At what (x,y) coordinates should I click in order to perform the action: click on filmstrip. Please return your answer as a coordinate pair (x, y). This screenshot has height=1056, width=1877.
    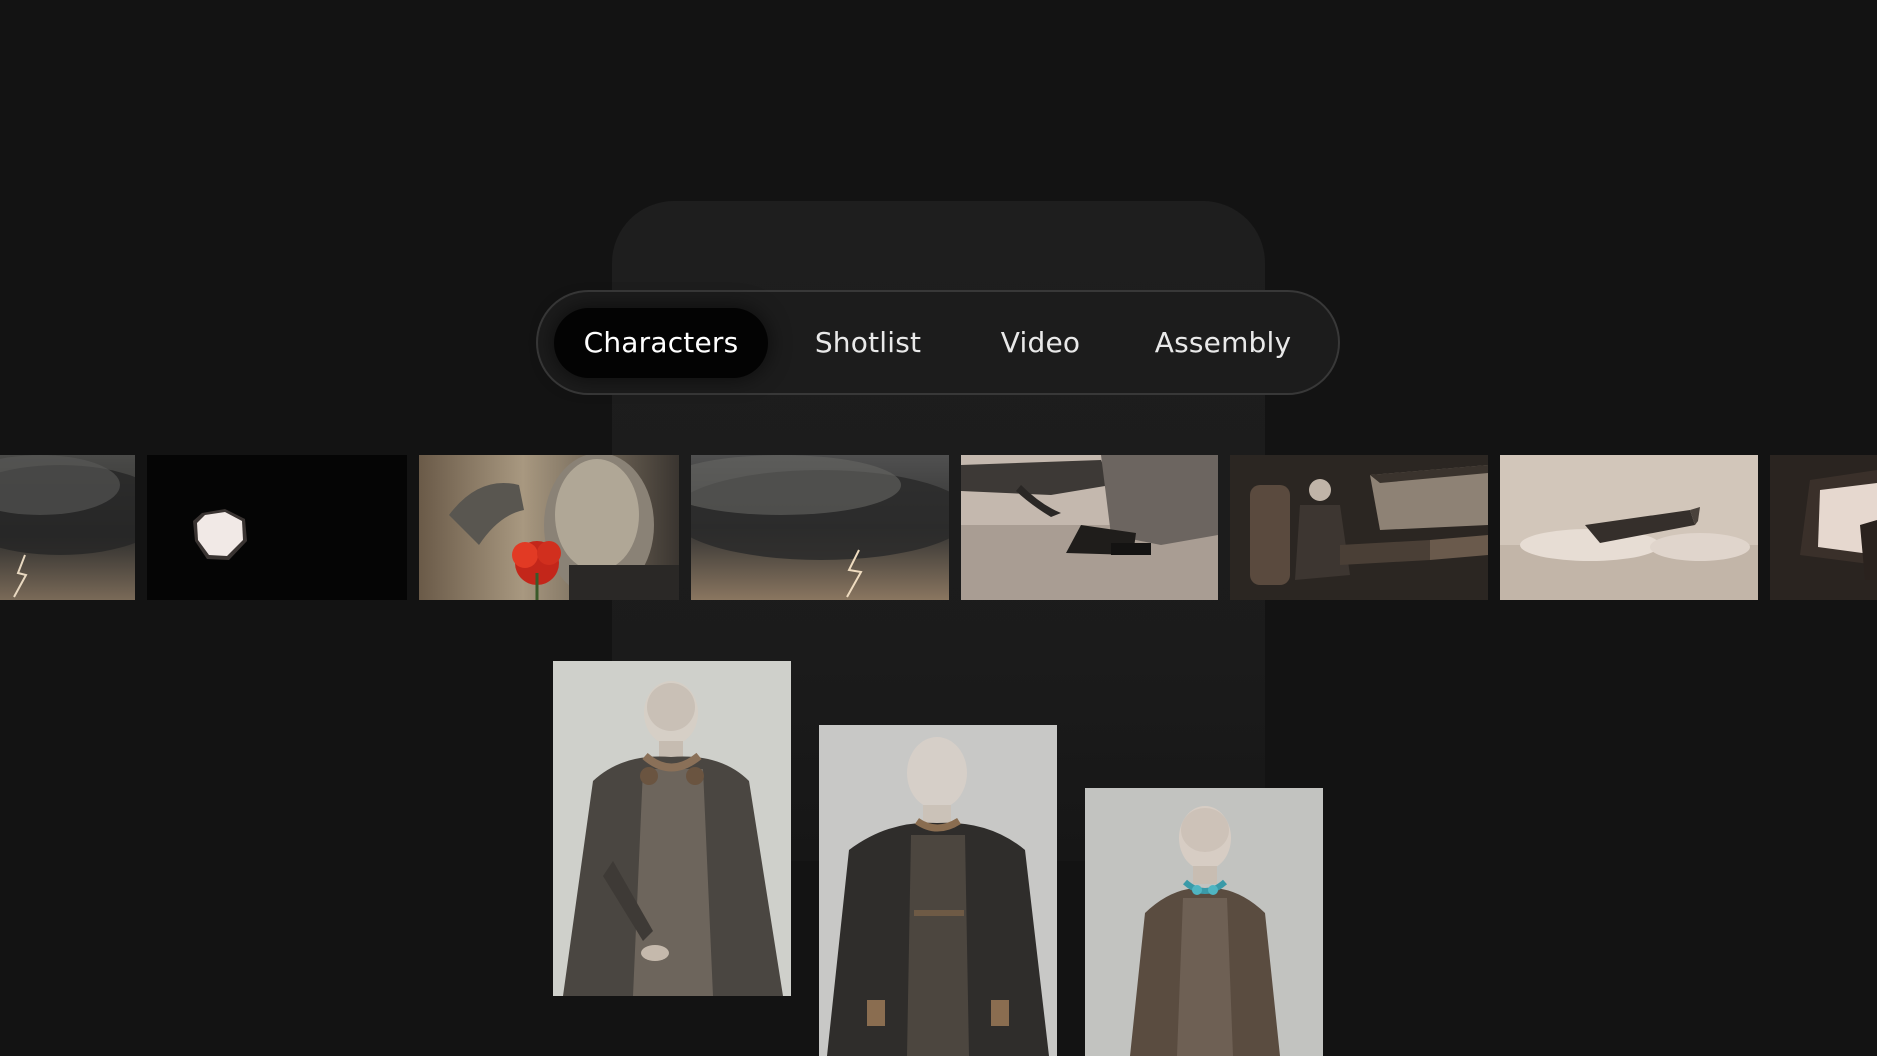
    Looking at the image, I should click on (938, 527).